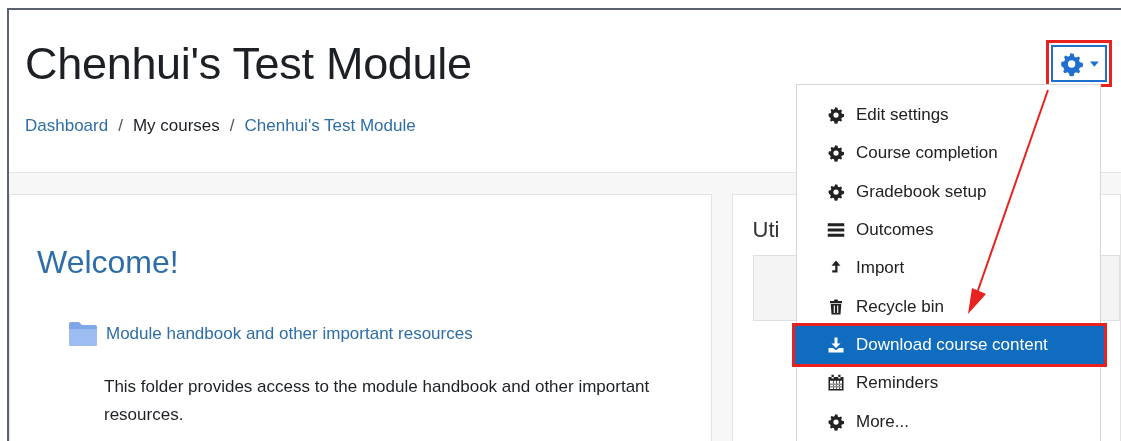  What do you see at coordinates (836, 383) in the screenshot?
I see `calendar-icon` at bounding box center [836, 383].